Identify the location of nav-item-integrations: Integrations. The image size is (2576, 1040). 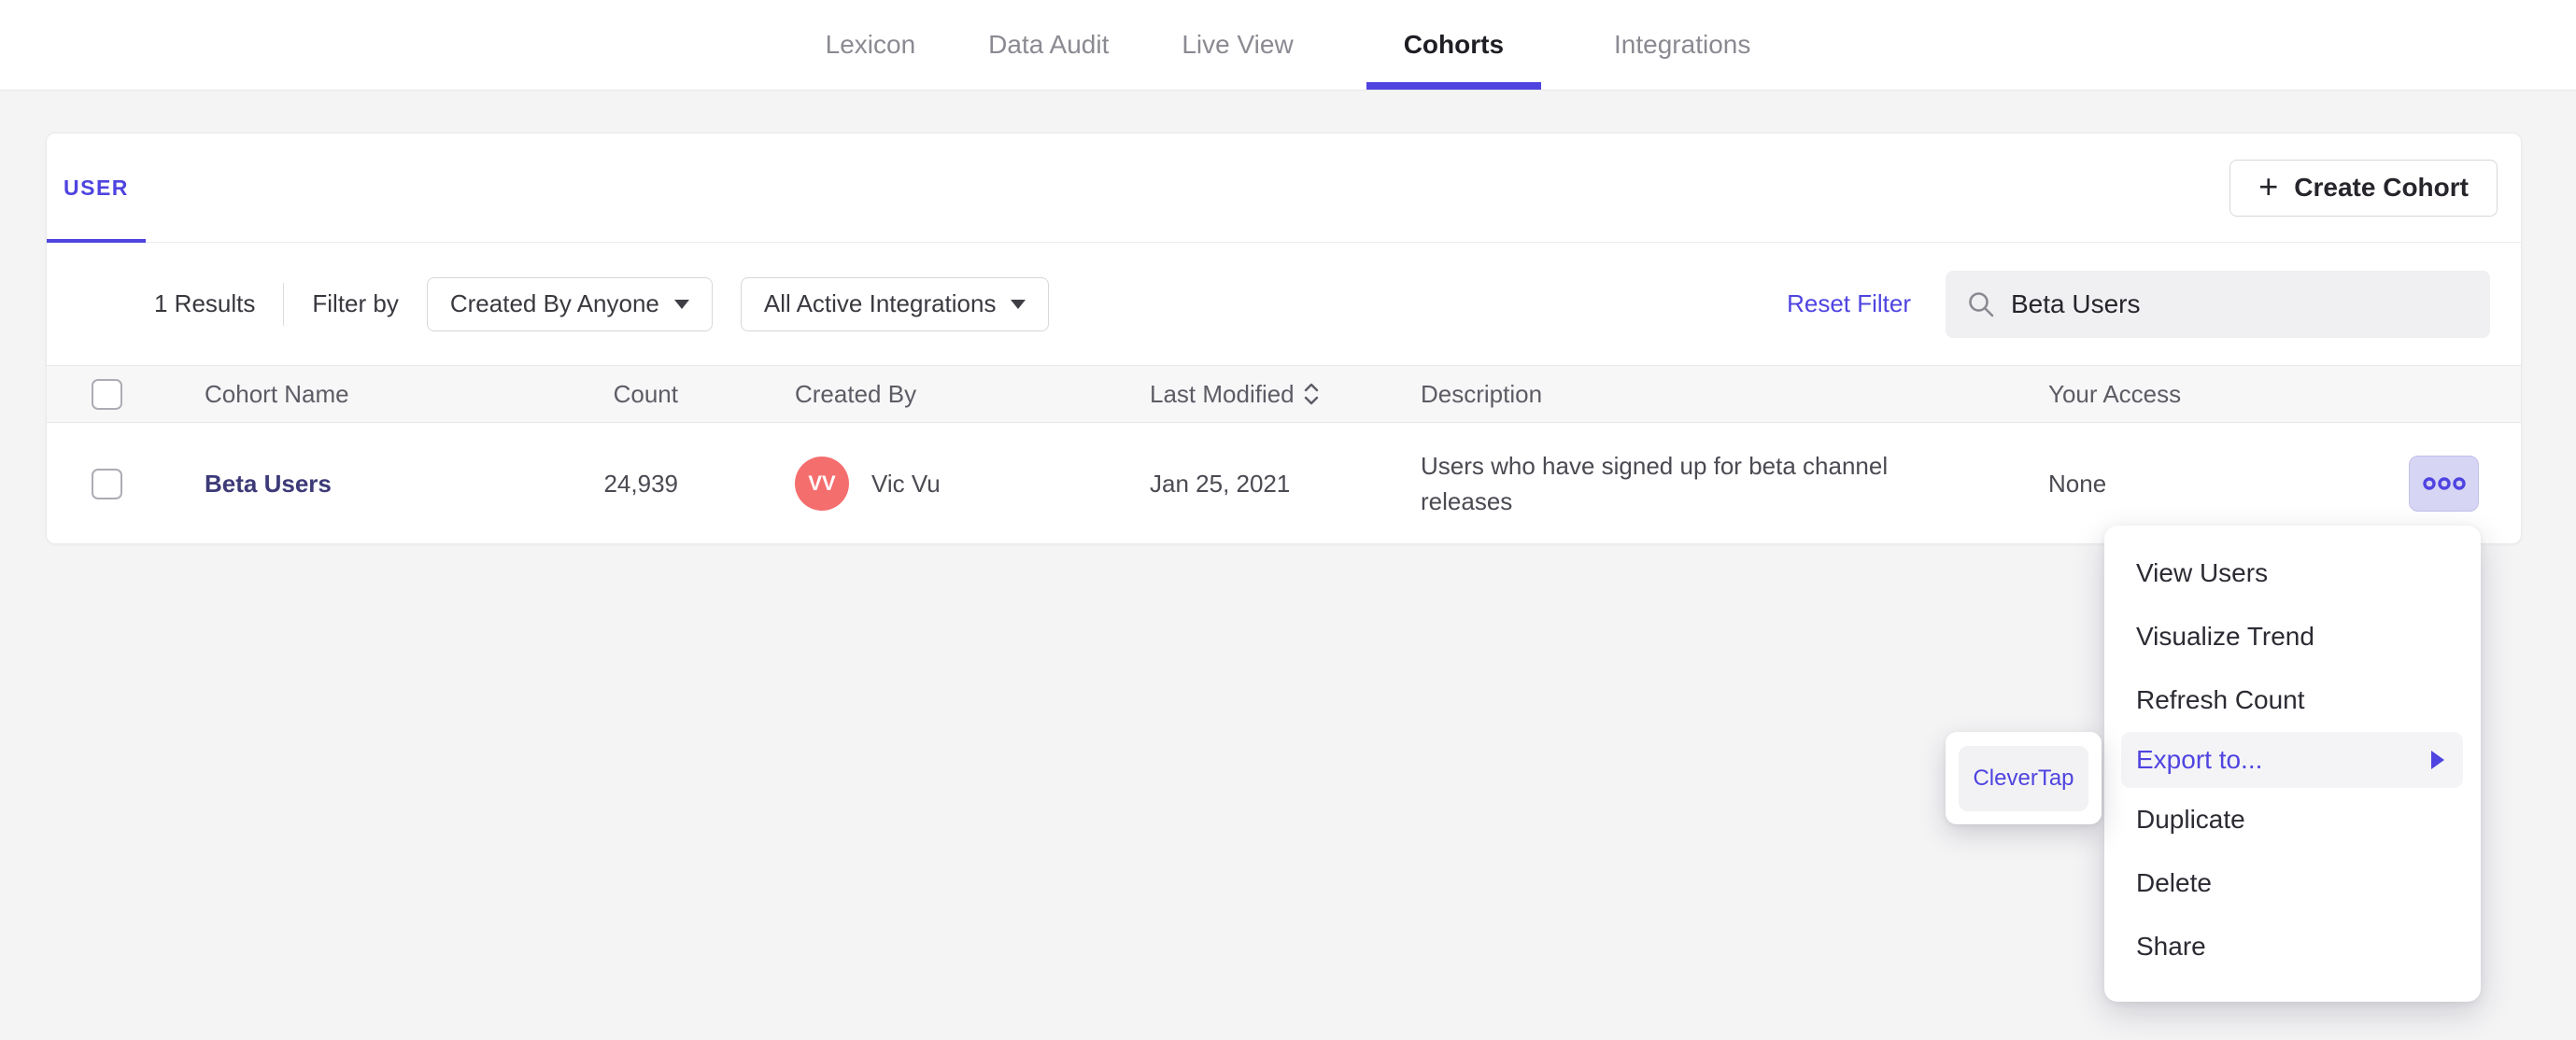
(1682, 45).